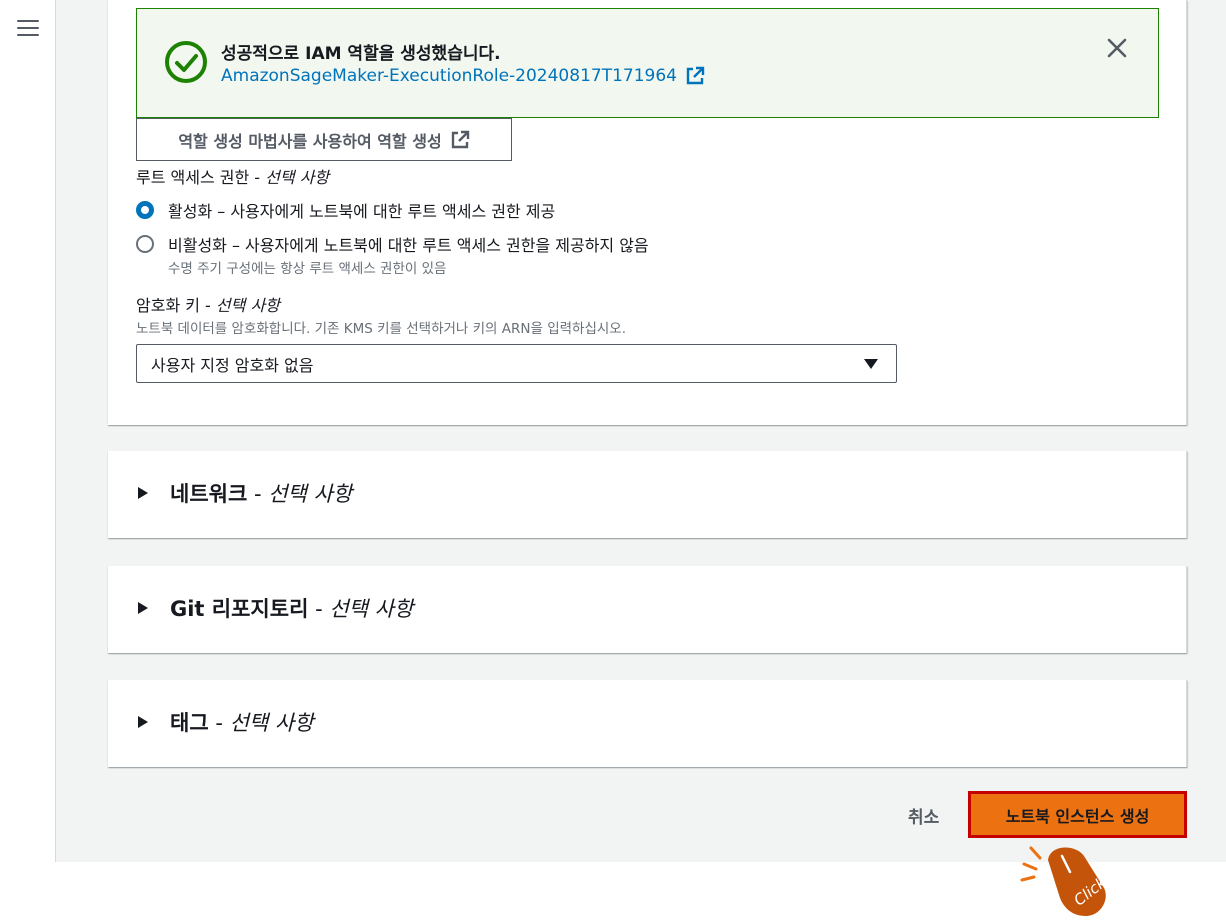  I want to click on create-notebook-instance-label: 노트북 인스턴스 생성, so click(1077, 816).